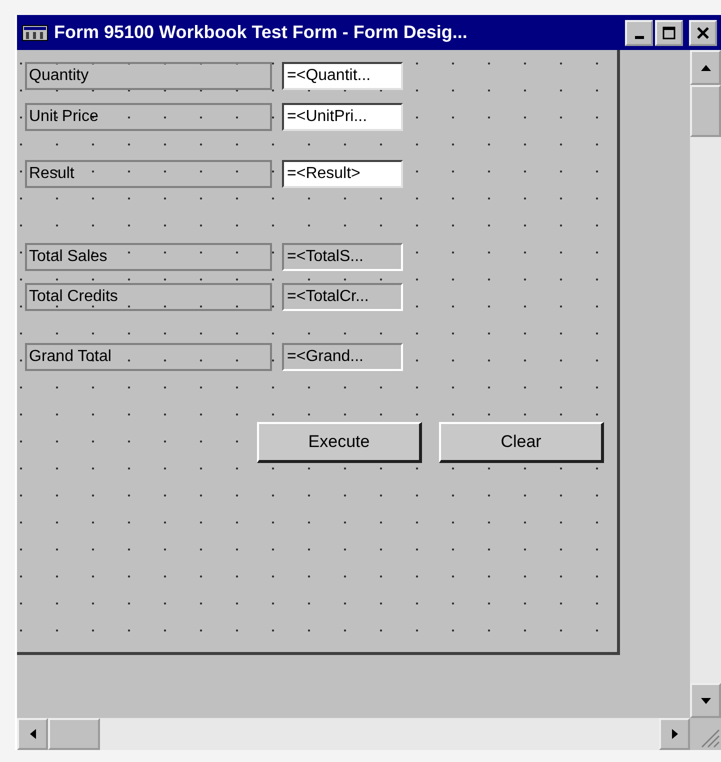 Image resolution: width=721 pixels, height=762 pixels. Describe the element at coordinates (148, 117) in the screenshot. I see `field-label: Unit Price` at that location.